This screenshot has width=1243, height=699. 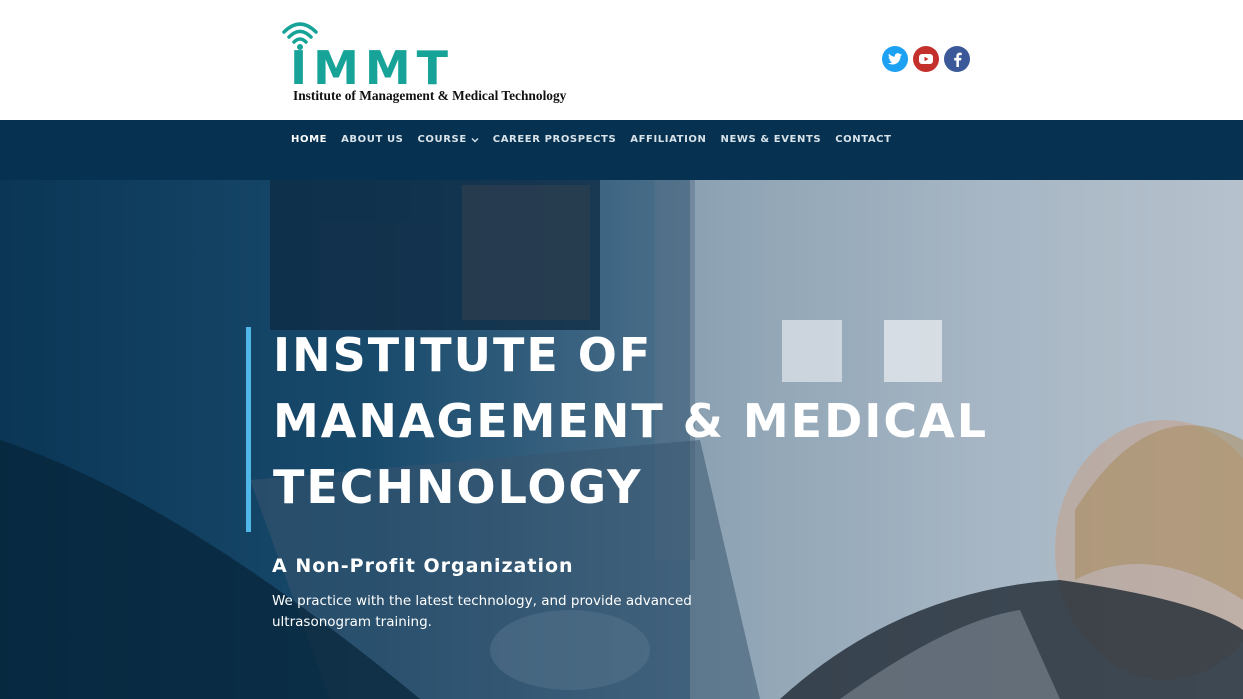 I want to click on hero-description-line: ultrasonogram training., so click(x=352, y=622).